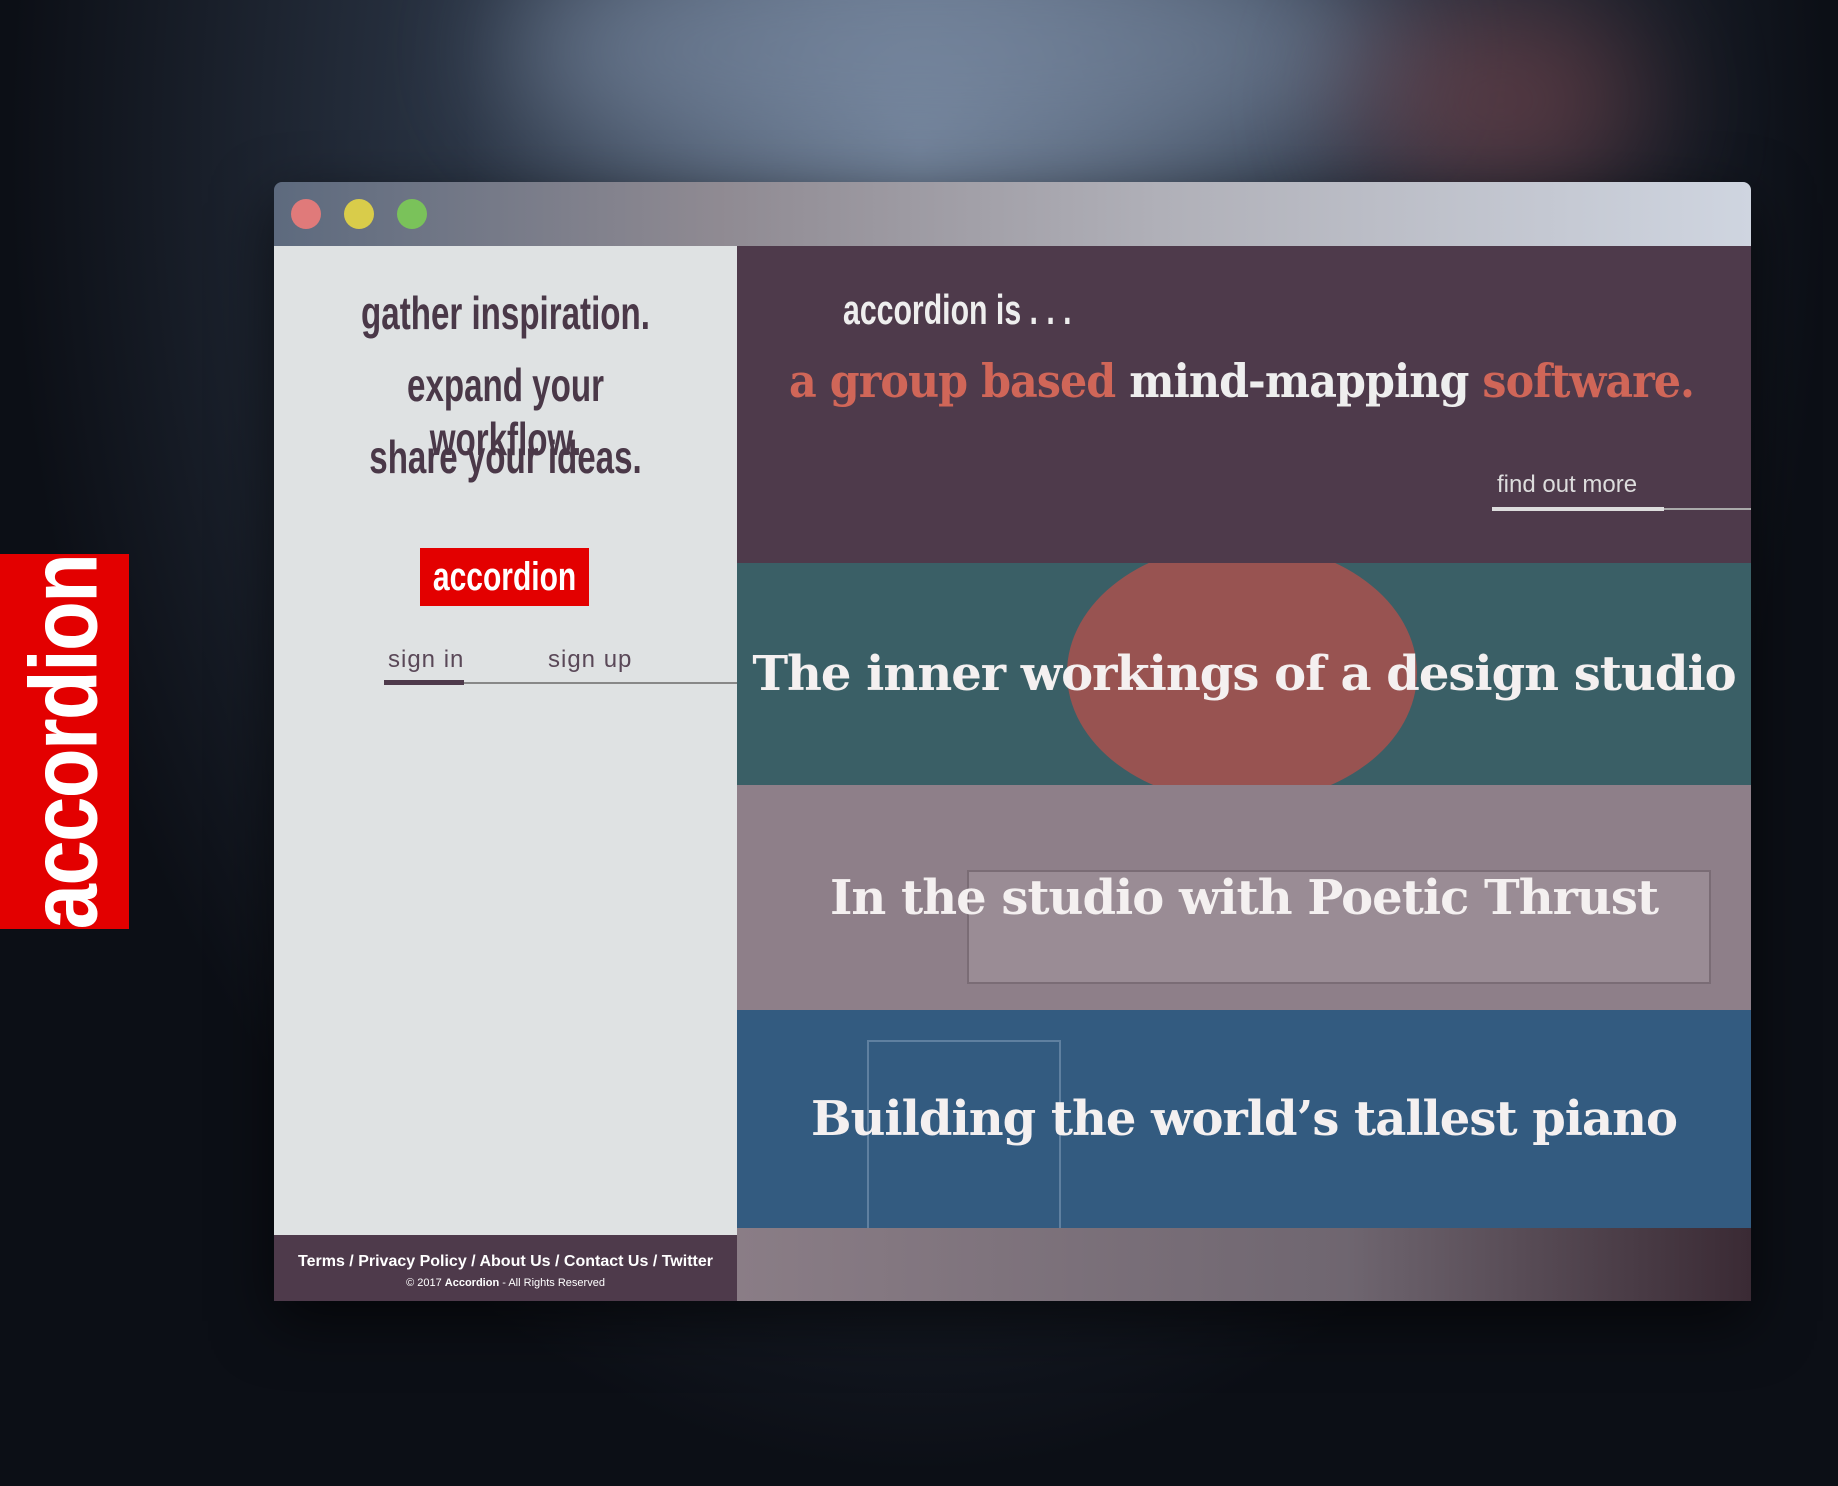  Describe the element at coordinates (505, 457) in the screenshot. I see `tagline: share your ideas.` at that location.